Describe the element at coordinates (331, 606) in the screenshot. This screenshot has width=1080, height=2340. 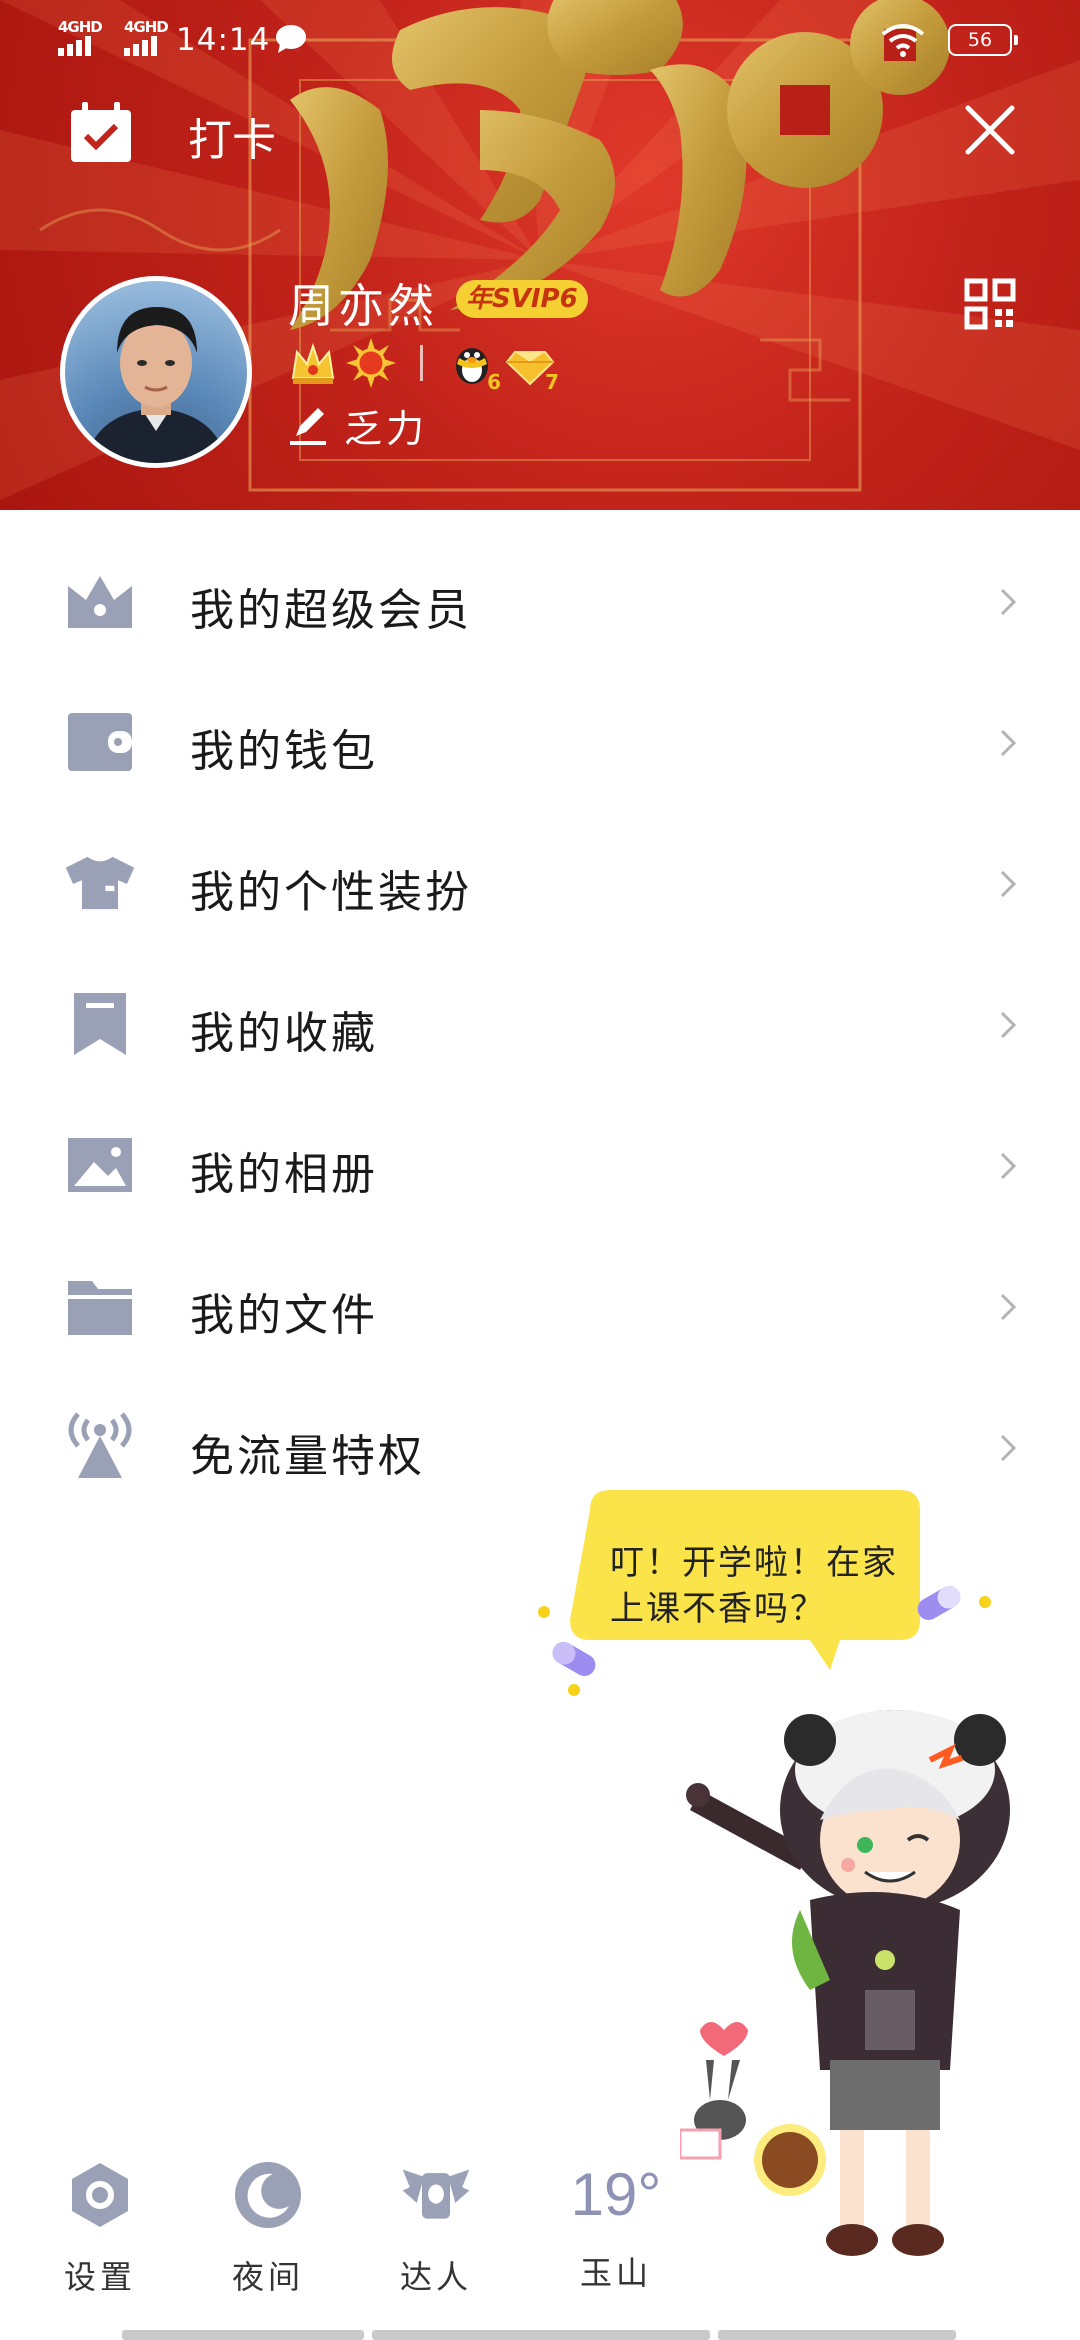
I see `menu-item-label: 我的超级会员` at that location.